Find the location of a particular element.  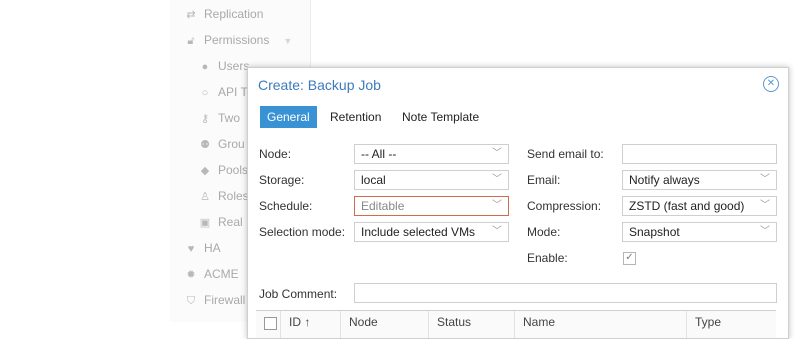

email-label: Email: is located at coordinates (544, 180).